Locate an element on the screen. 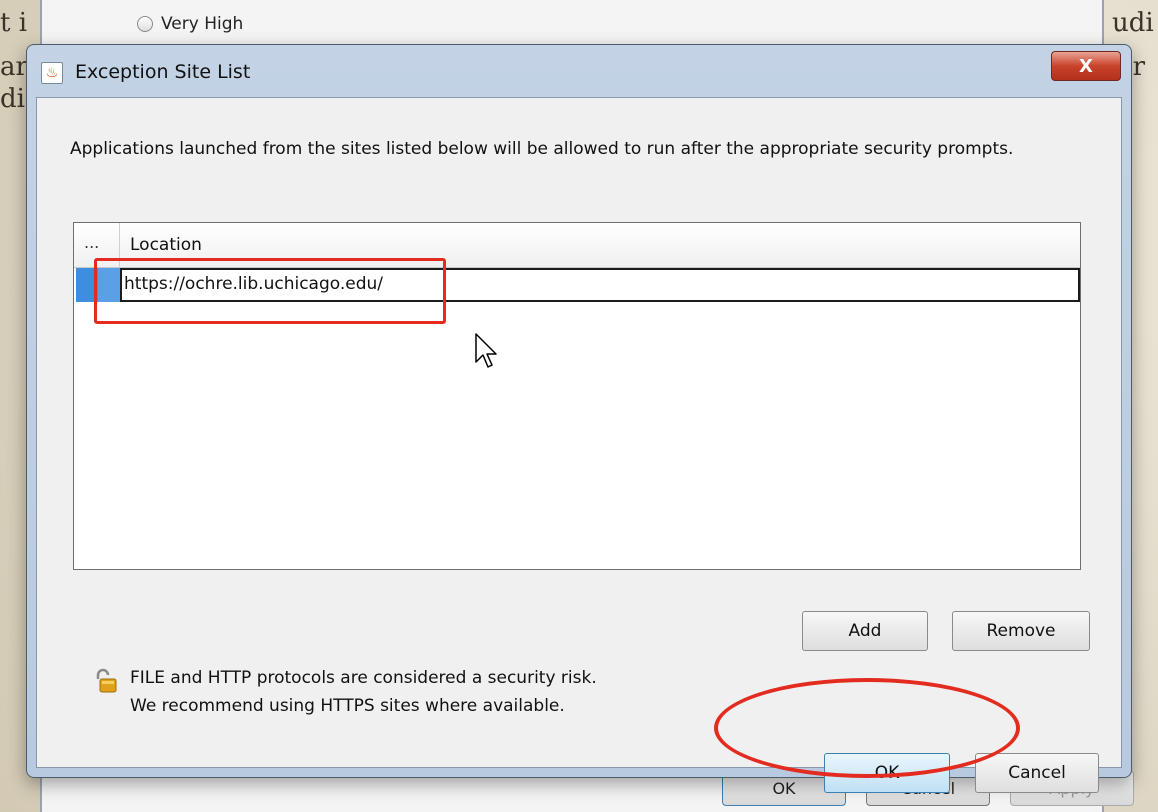  title-bar: ♨ Exception Site List X is located at coordinates (579, 71).